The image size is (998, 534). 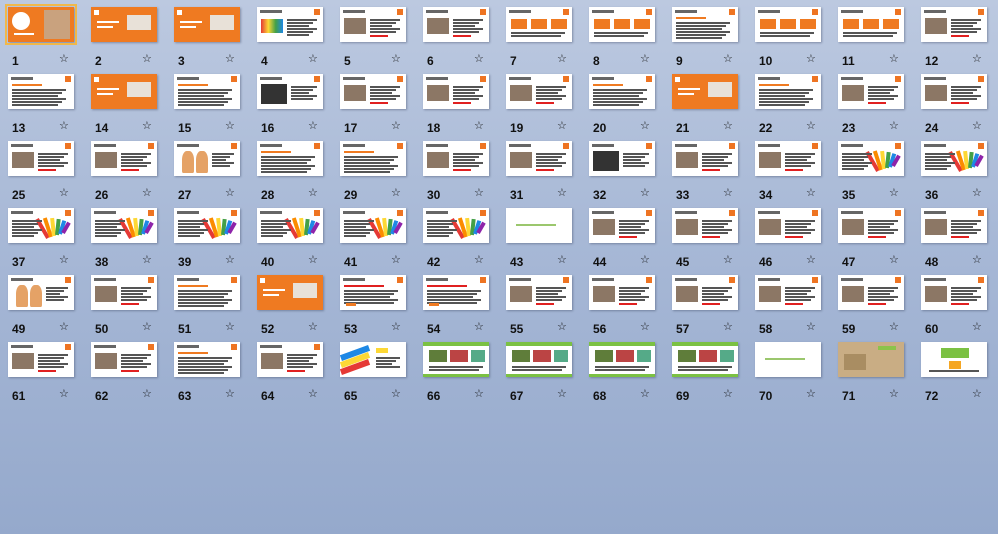 What do you see at coordinates (624, 172) in the screenshot?
I see `slide-thumbnail-32: 32 ☆` at bounding box center [624, 172].